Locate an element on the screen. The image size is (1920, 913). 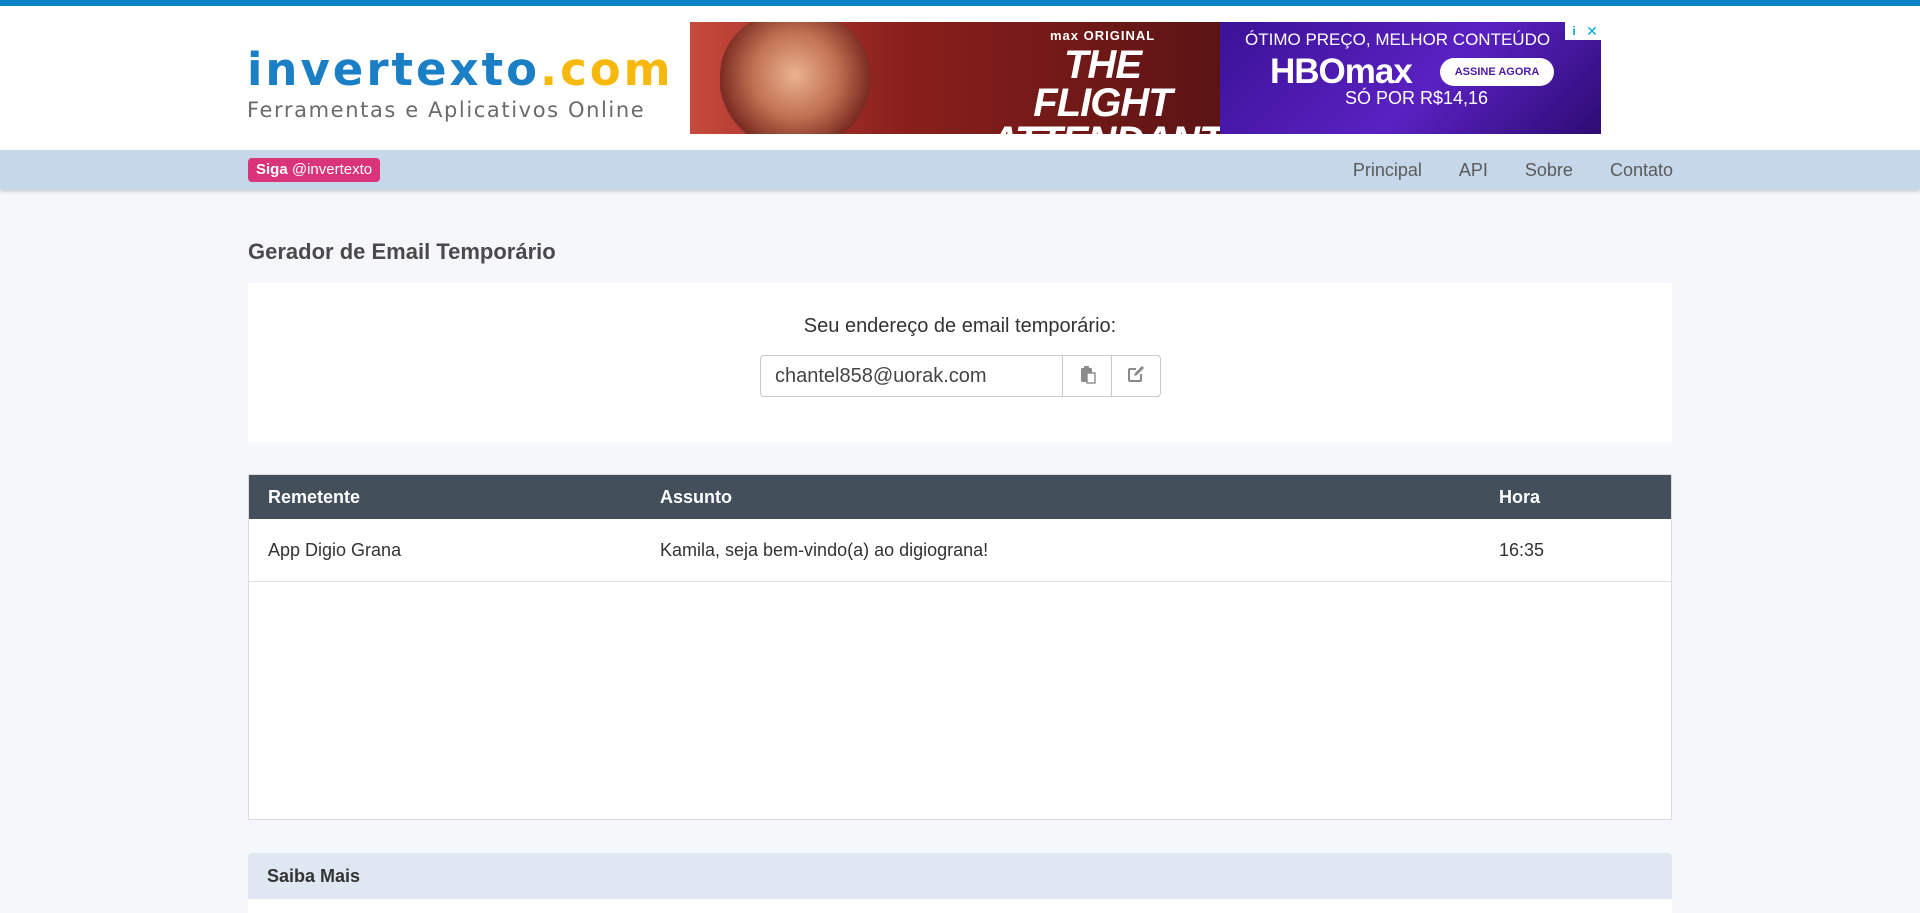
email-panel: Seu endereço de email temporário: is located at coordinates (960, 362).